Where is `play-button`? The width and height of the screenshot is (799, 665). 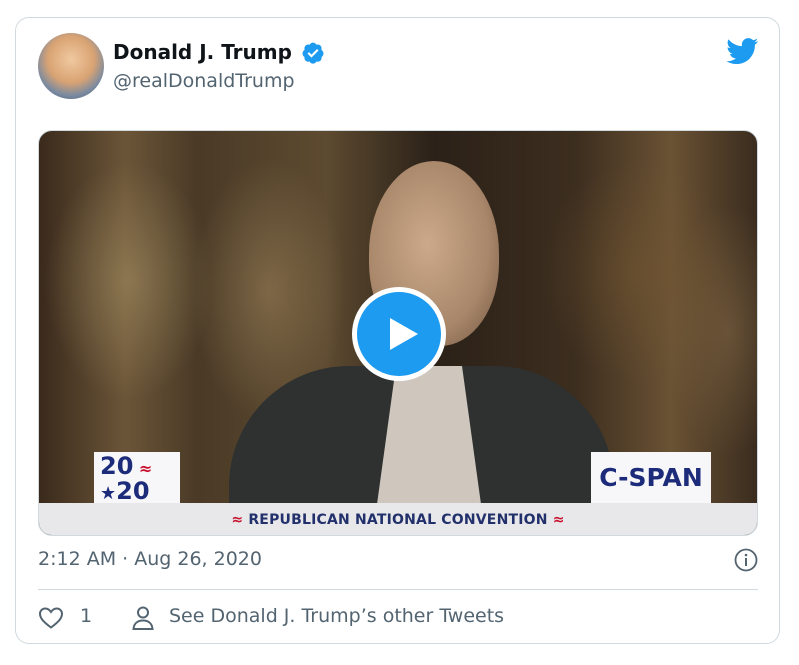 play-button is located at coordinates (399, 334).